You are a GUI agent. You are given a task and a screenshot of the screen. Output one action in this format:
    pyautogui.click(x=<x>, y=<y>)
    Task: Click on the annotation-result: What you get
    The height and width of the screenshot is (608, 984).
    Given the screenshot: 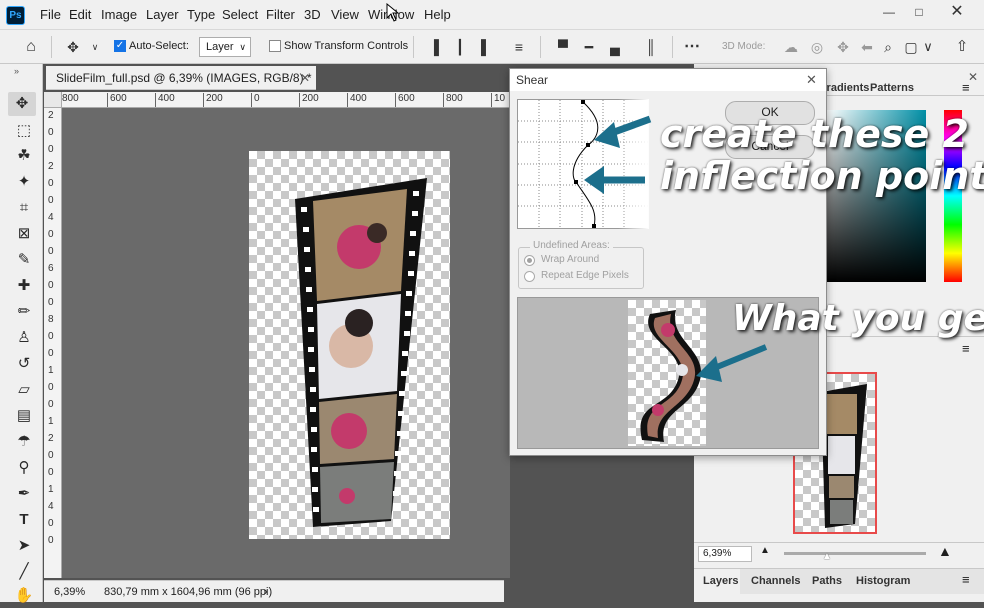 What is the action you would take?
    pyautogui.click(x=858, y=318)
    